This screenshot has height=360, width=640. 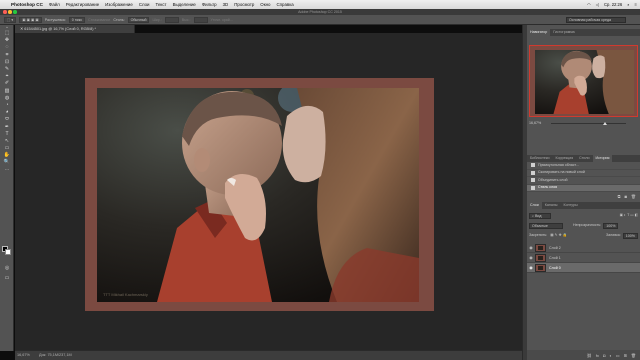 What do you see at coordinates (7, 98) in the screenshot?
I see `history-brush-tool-icon: ◍` at bounding box center [7, 98].